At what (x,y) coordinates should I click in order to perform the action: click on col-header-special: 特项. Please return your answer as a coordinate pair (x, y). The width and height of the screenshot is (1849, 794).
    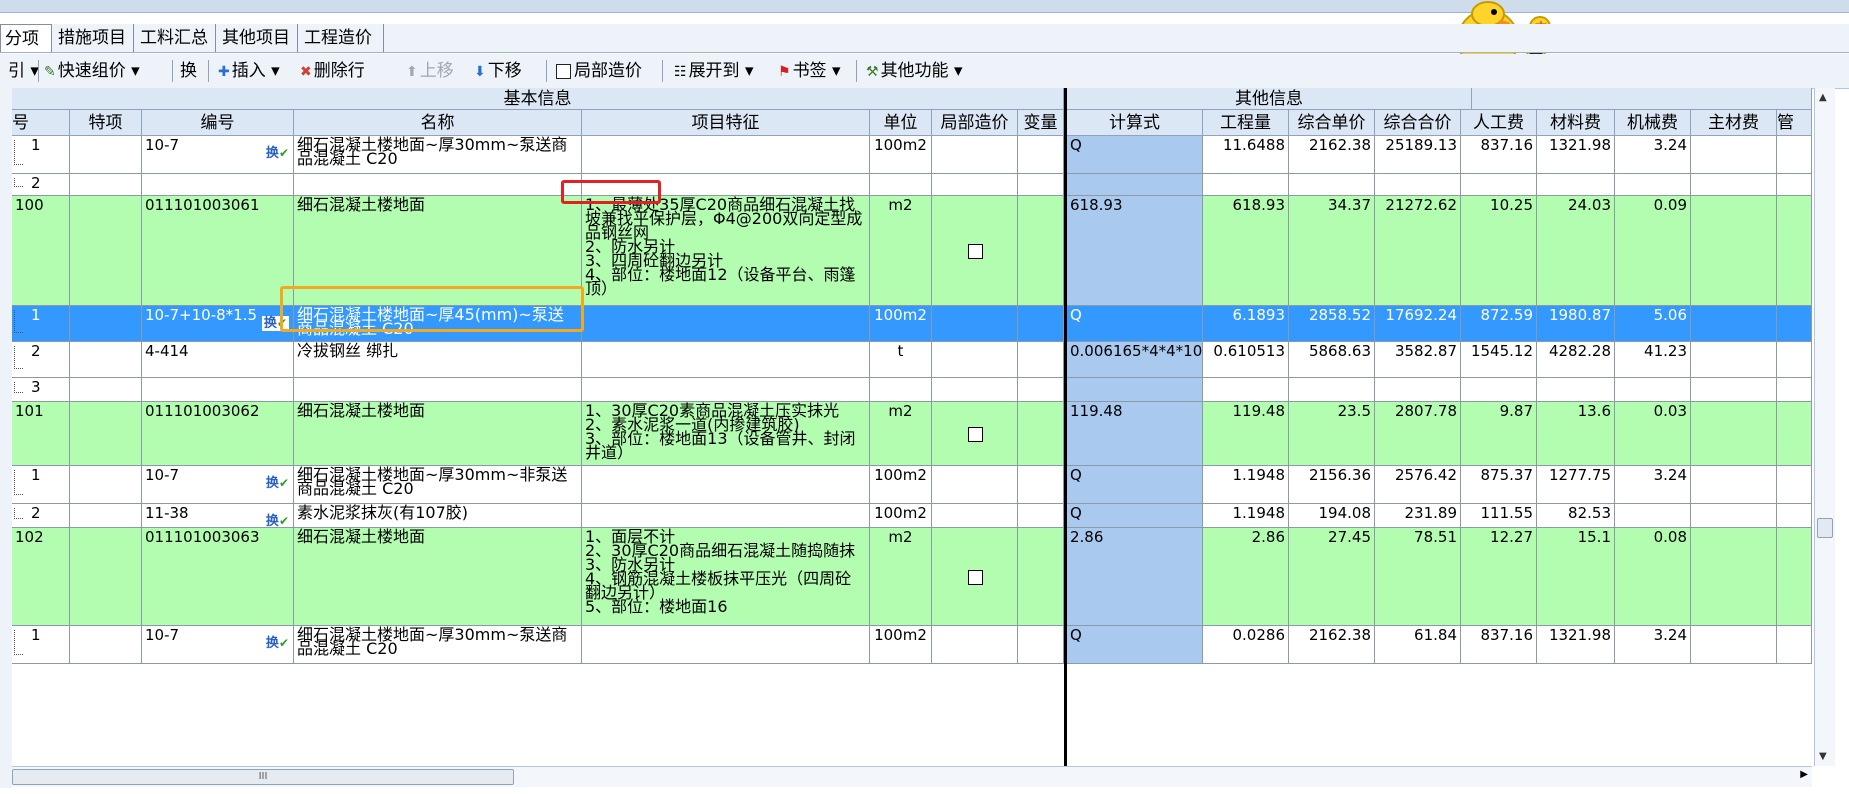
    Looking at the image, I should click on (106, 123).